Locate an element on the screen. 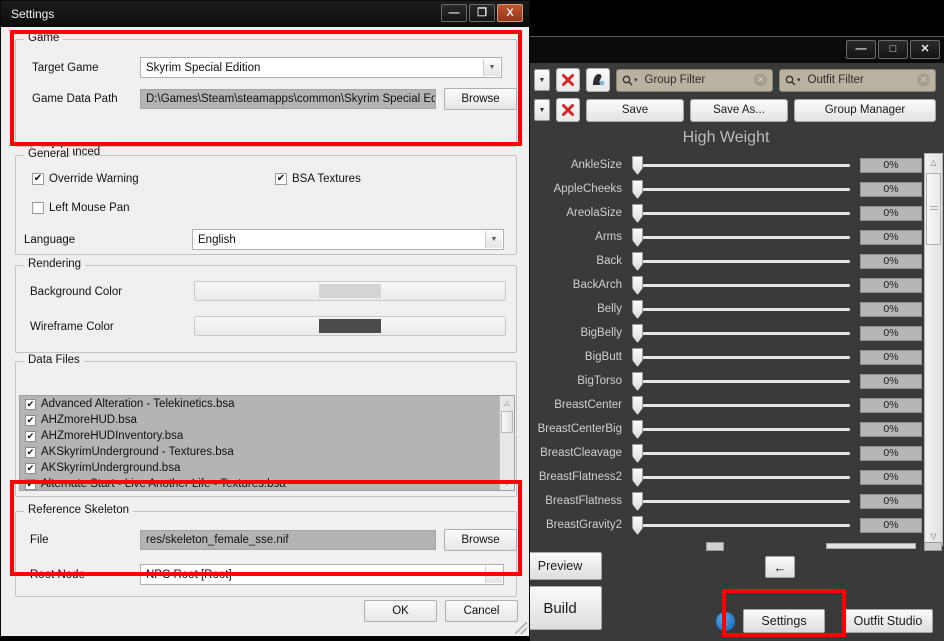  chevron-down-icon-3: ▼ is located at coordinates (493, 574).